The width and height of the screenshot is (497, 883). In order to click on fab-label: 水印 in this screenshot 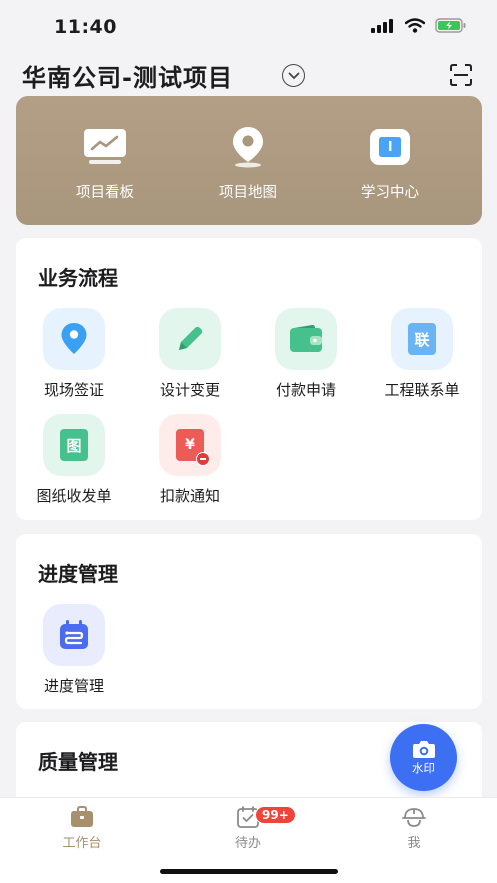, I will do `click(423, 768)`.